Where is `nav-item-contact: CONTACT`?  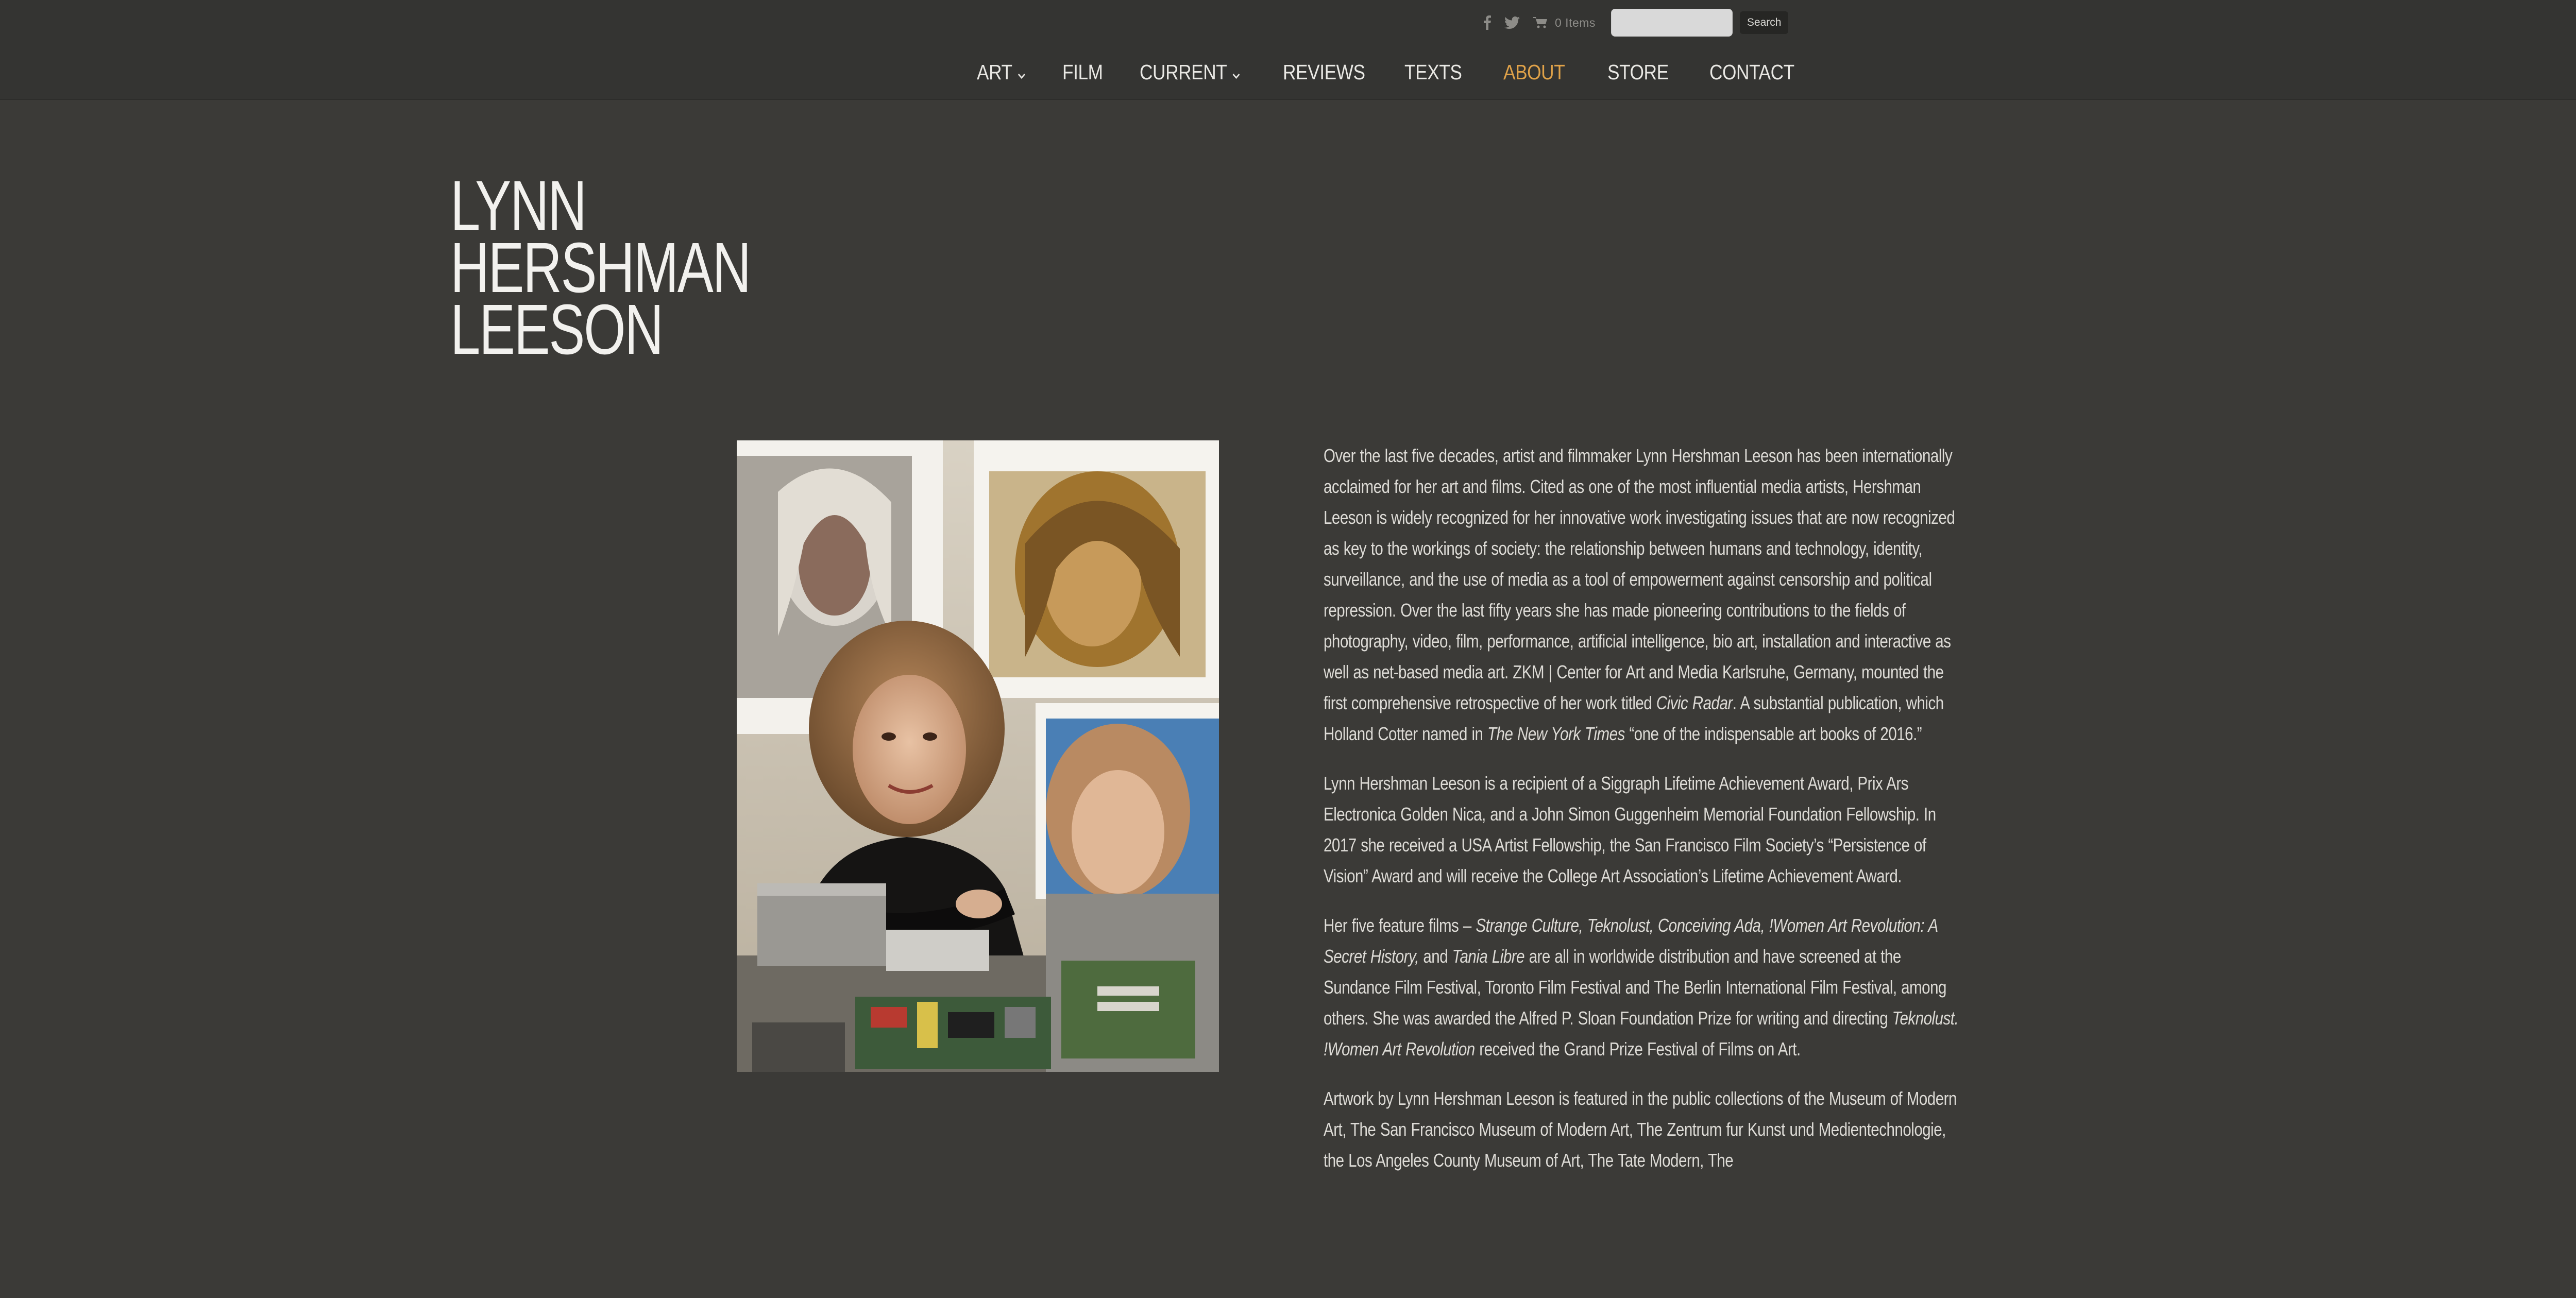 nav-item-contact: CONTACT is located at coordinates (1751, 72).